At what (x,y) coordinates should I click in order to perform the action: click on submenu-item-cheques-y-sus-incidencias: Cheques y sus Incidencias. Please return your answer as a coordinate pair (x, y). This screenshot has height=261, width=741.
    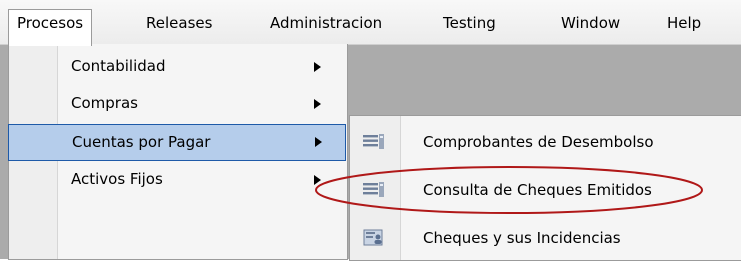
    Looking at the image, I should click on (545, 238).